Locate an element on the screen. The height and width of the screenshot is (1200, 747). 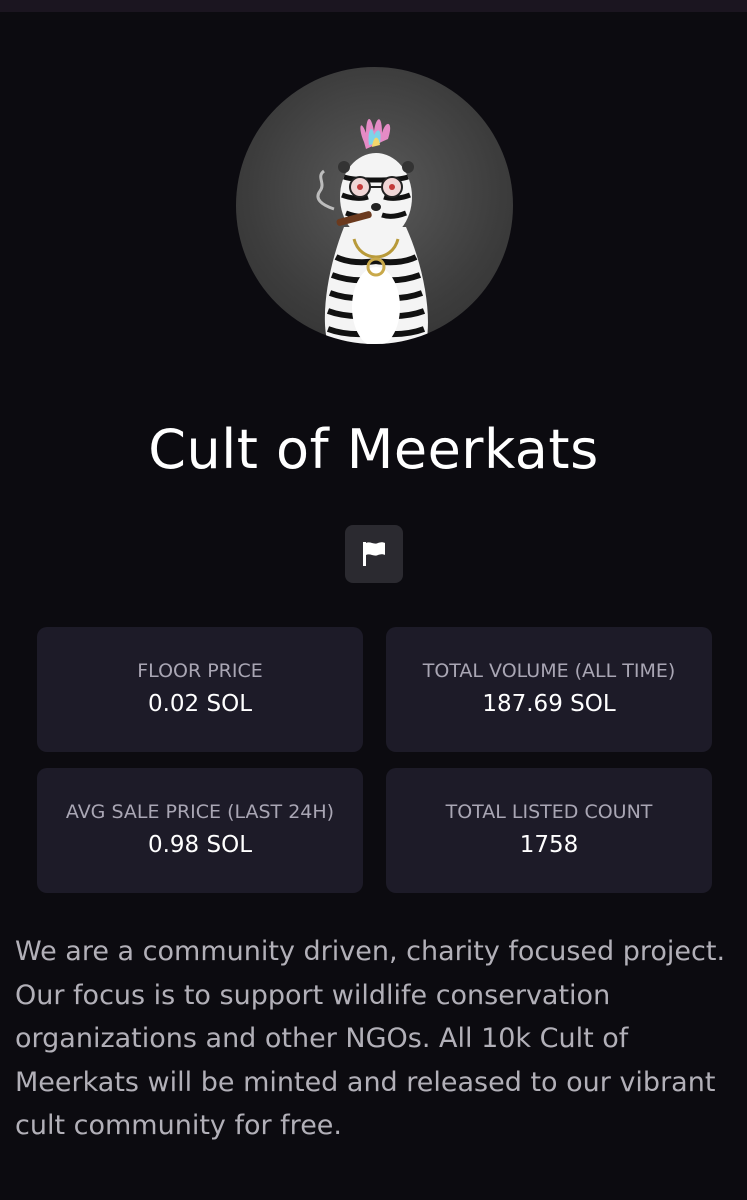
stat-floor-price: FLOOR PRICE 0.02 SOL is located at coordinates (200, 689).